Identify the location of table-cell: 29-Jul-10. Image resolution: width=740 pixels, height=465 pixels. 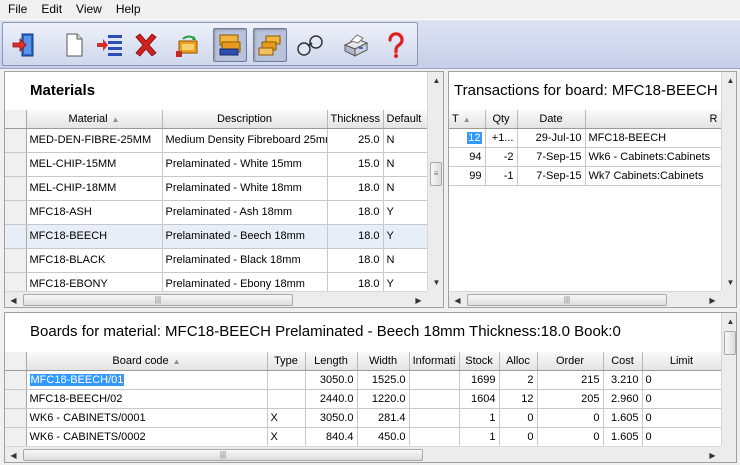
(551, 138).